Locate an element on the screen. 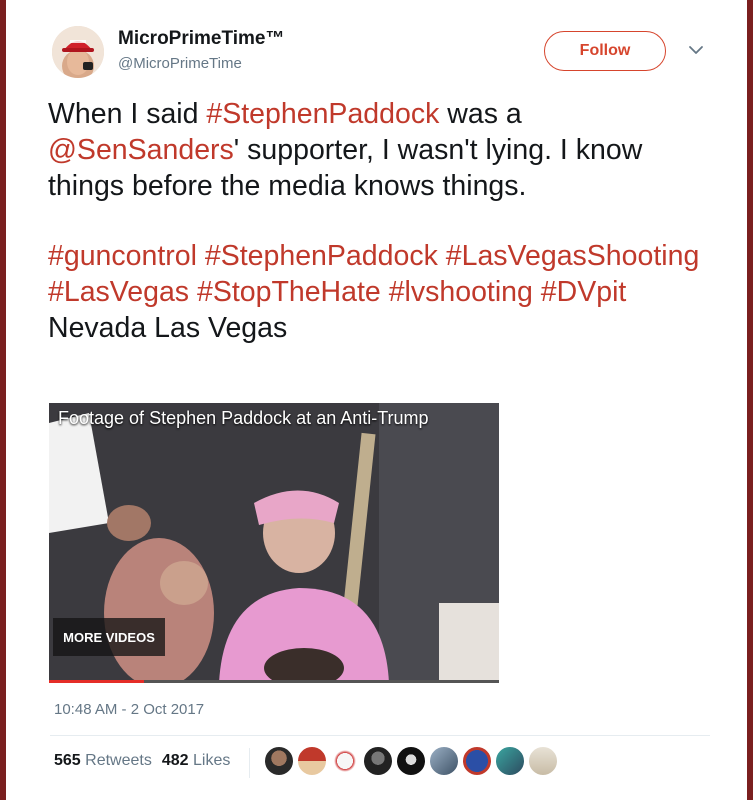 Image resolution: width=753 pixels, height=800 pixels. hashtag-link: #StopTheHate is located at coordinates (289, 292).